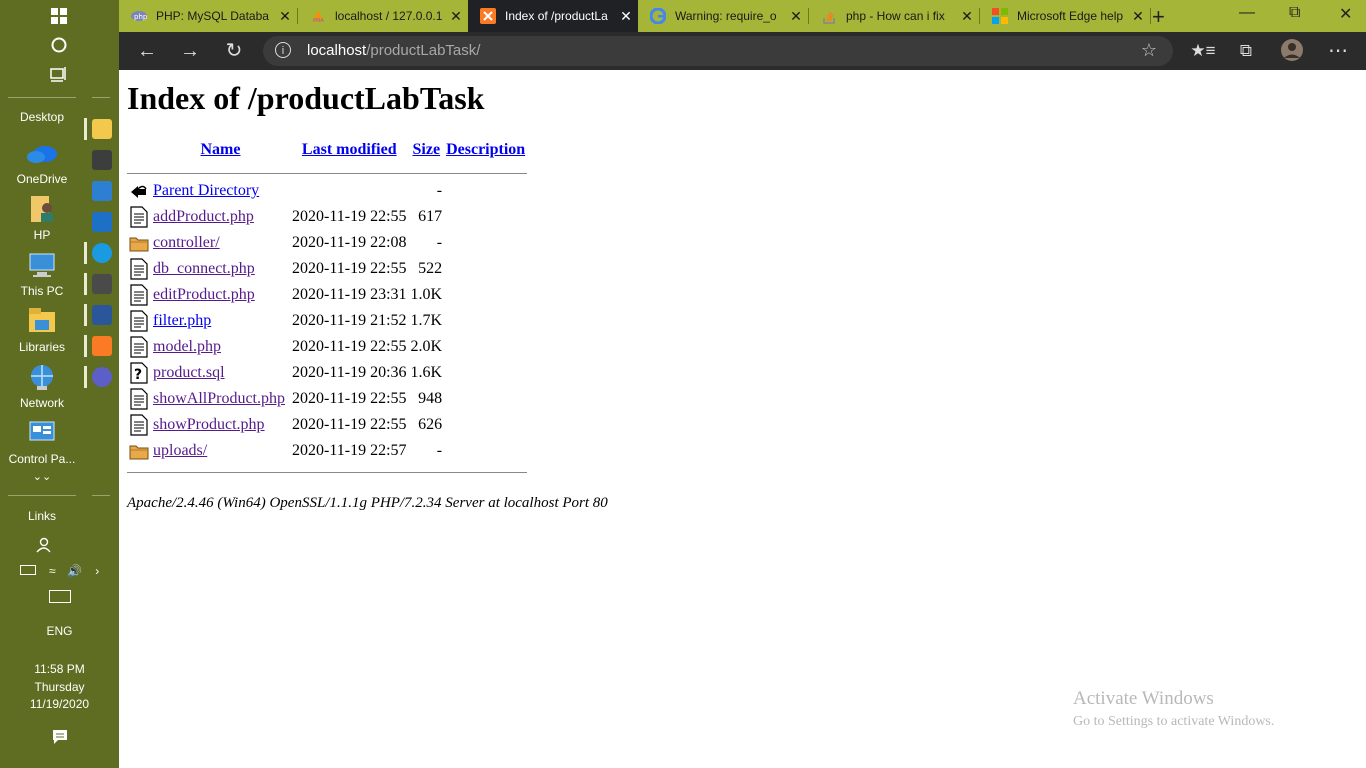 Image resolution: width=1366 pixels, height=768 pixels. What do you see at coordinates (97, 571) in the screenshot?
I see `chevron-right-icon: ›` at bounding box center [97, 571].